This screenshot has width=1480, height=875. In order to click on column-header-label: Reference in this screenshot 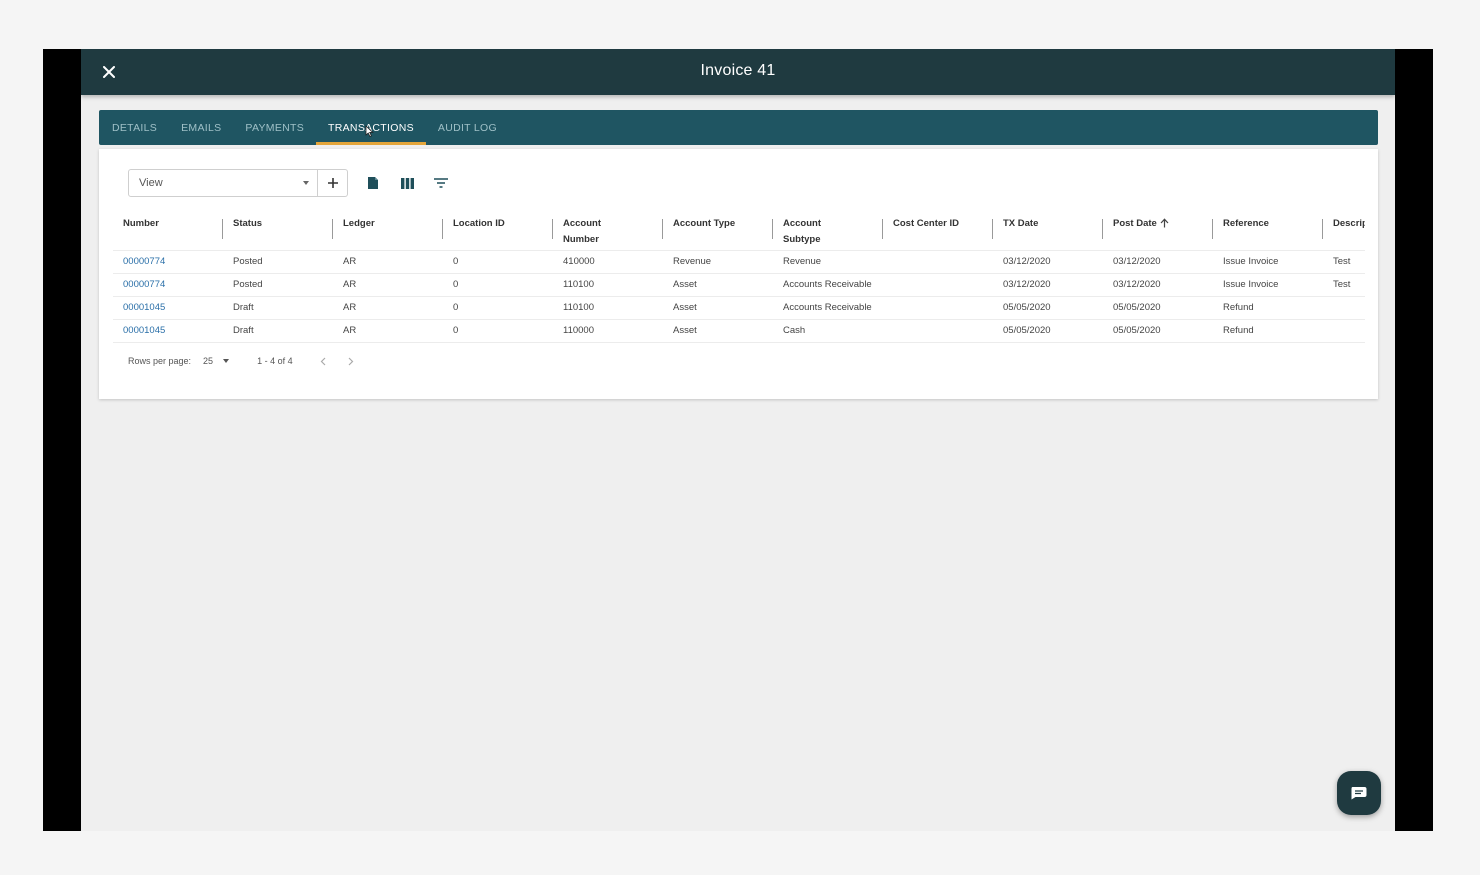, I will do `click(1246, 223)`.